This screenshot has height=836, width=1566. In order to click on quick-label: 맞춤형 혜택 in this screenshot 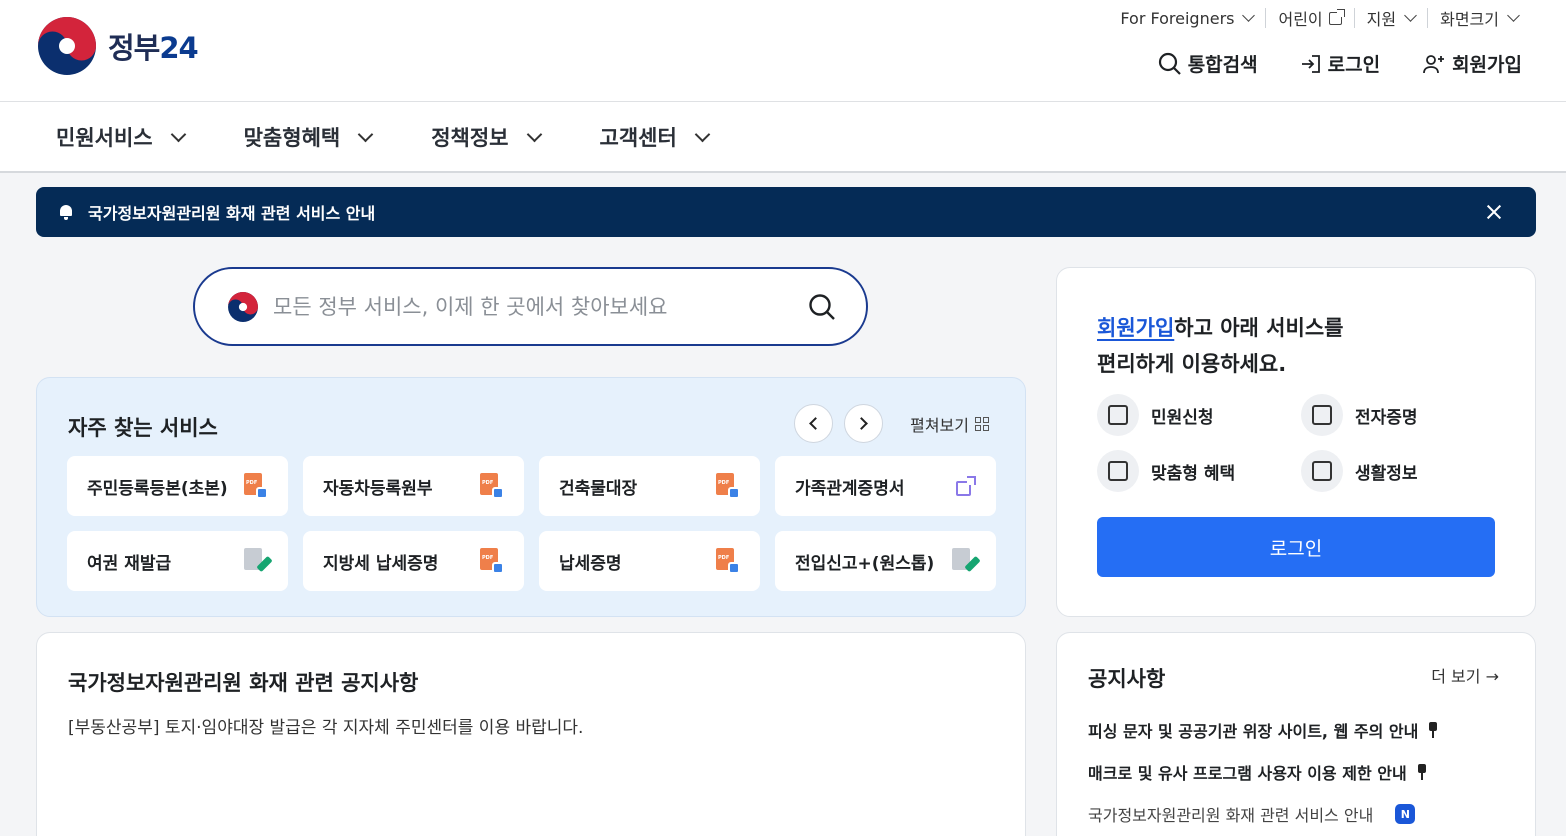, I will do `click(1193, 473)`.